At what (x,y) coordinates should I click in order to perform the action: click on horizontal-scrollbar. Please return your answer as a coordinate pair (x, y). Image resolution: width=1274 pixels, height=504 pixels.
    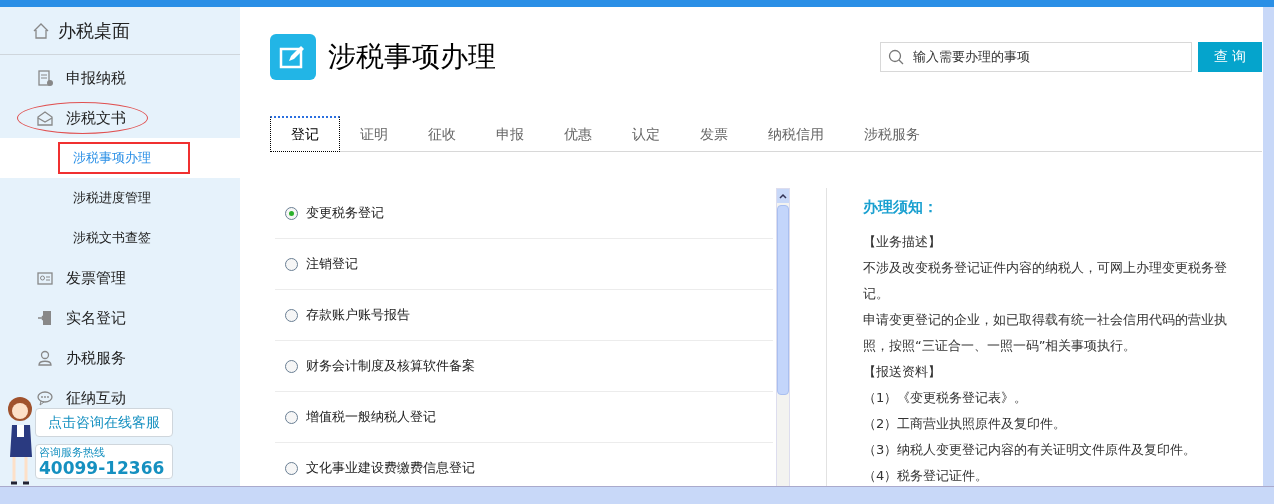
    Looking at the image, I should click on (637, 495).